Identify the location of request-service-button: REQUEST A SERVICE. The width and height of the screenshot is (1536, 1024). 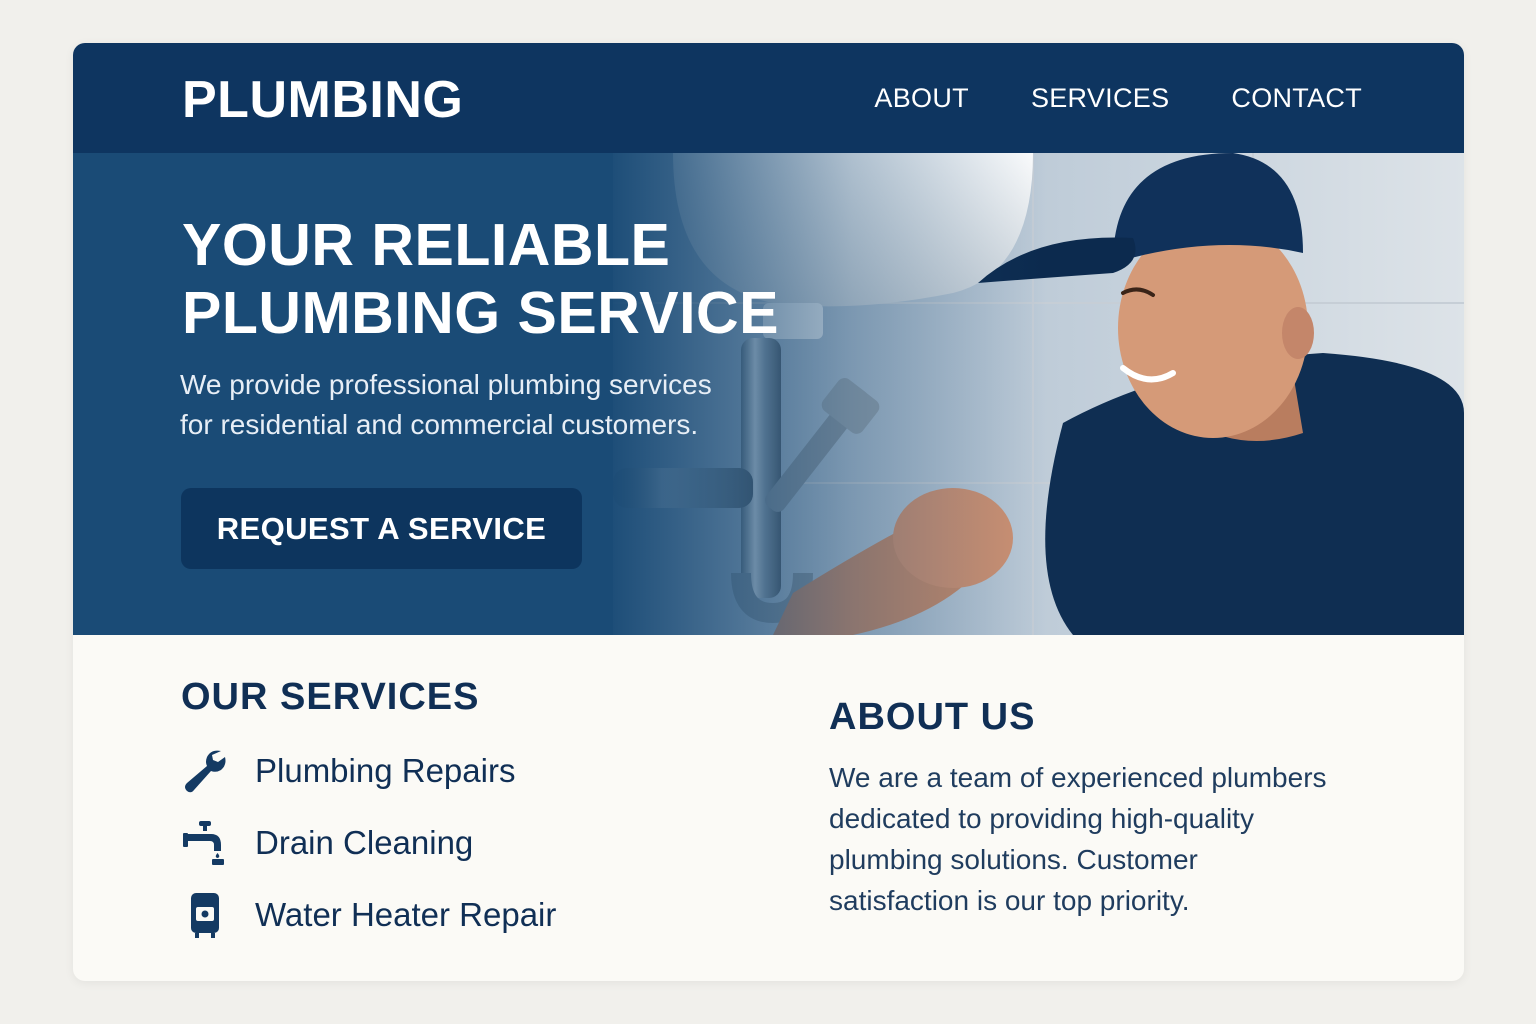
(381, 528).